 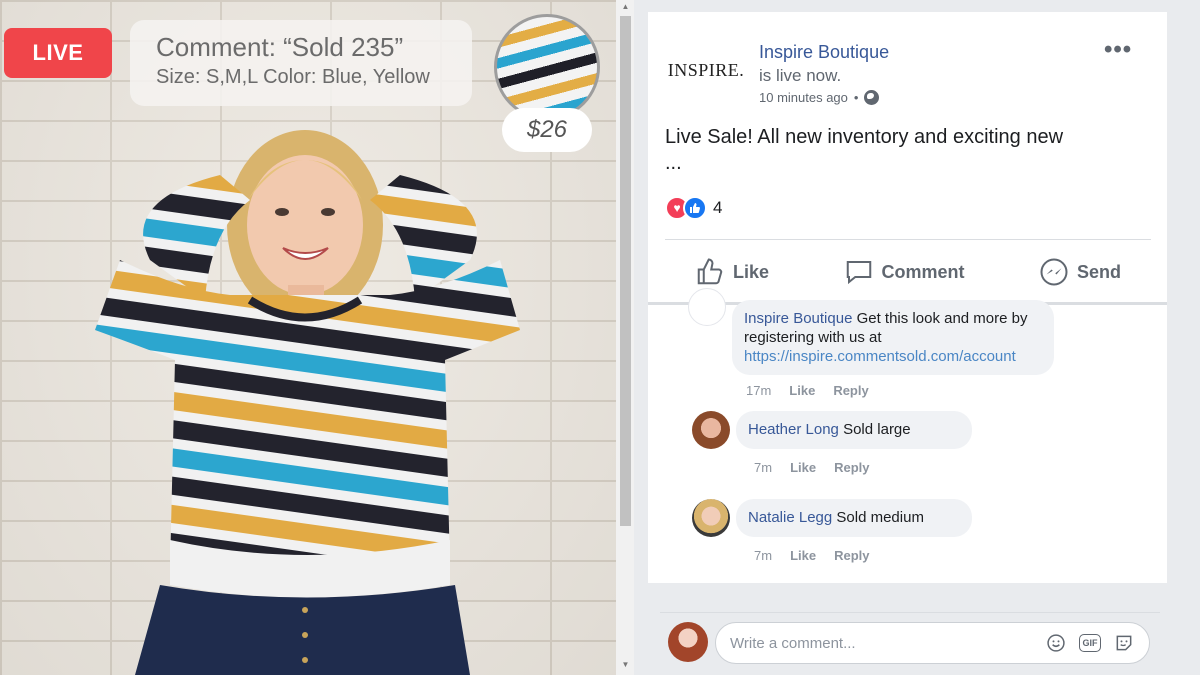 I want to click on comment-author: Natalie Legg, so click(x=790, y=517).